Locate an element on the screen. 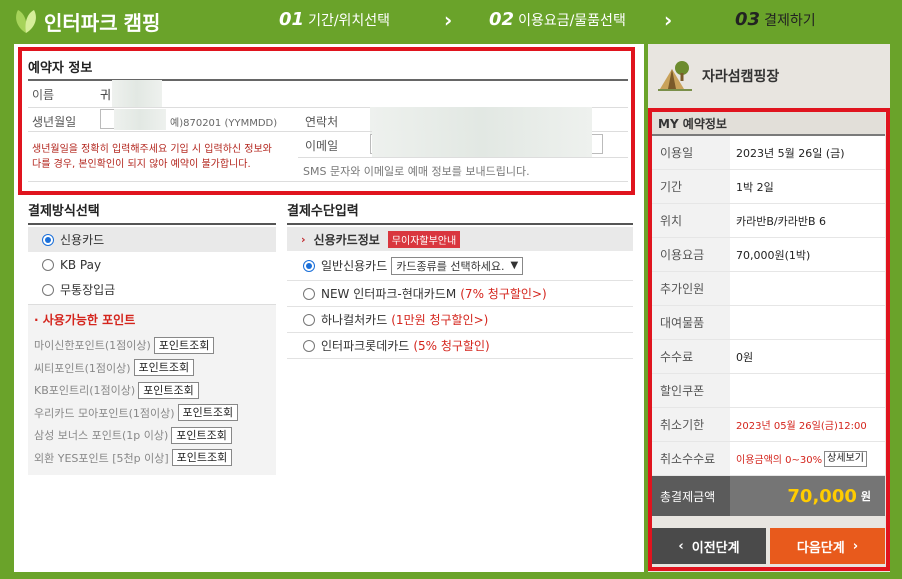  info-row: 추가인원 is located at coordinates (768, 289).